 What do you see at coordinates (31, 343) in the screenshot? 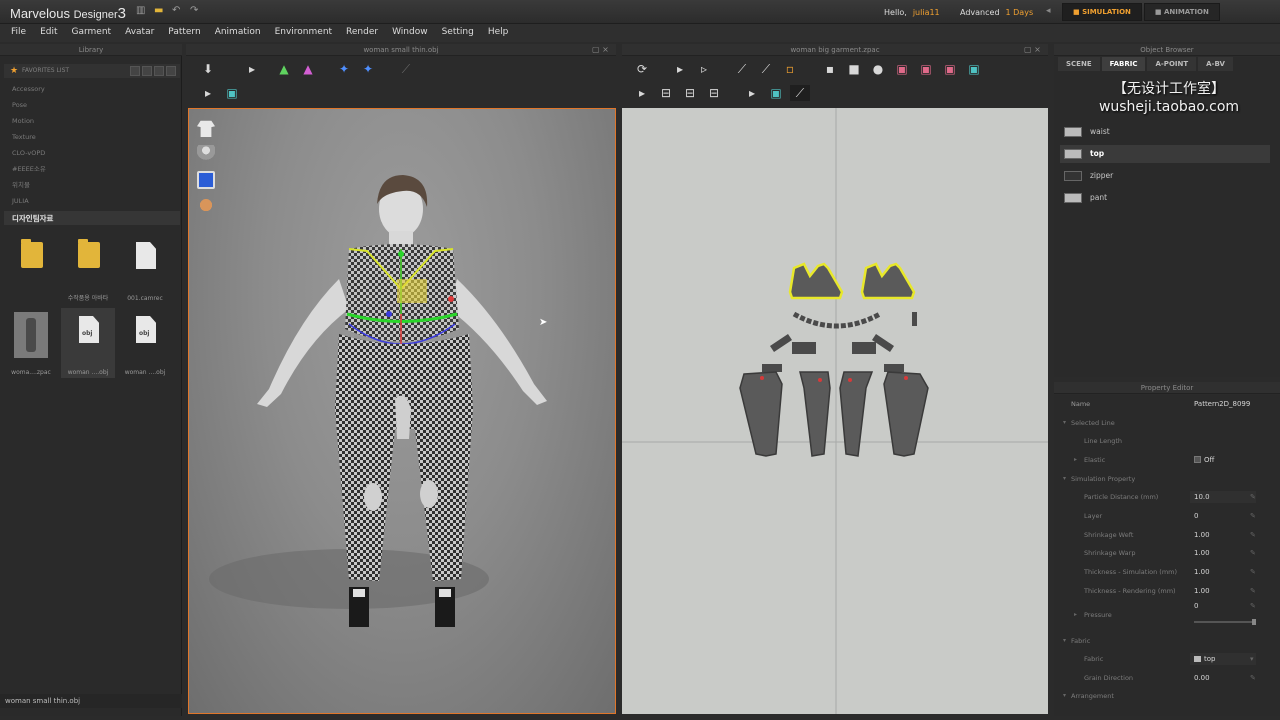
I see `library-file-zpac: woma....zpac` at bounding box center [31, 343].